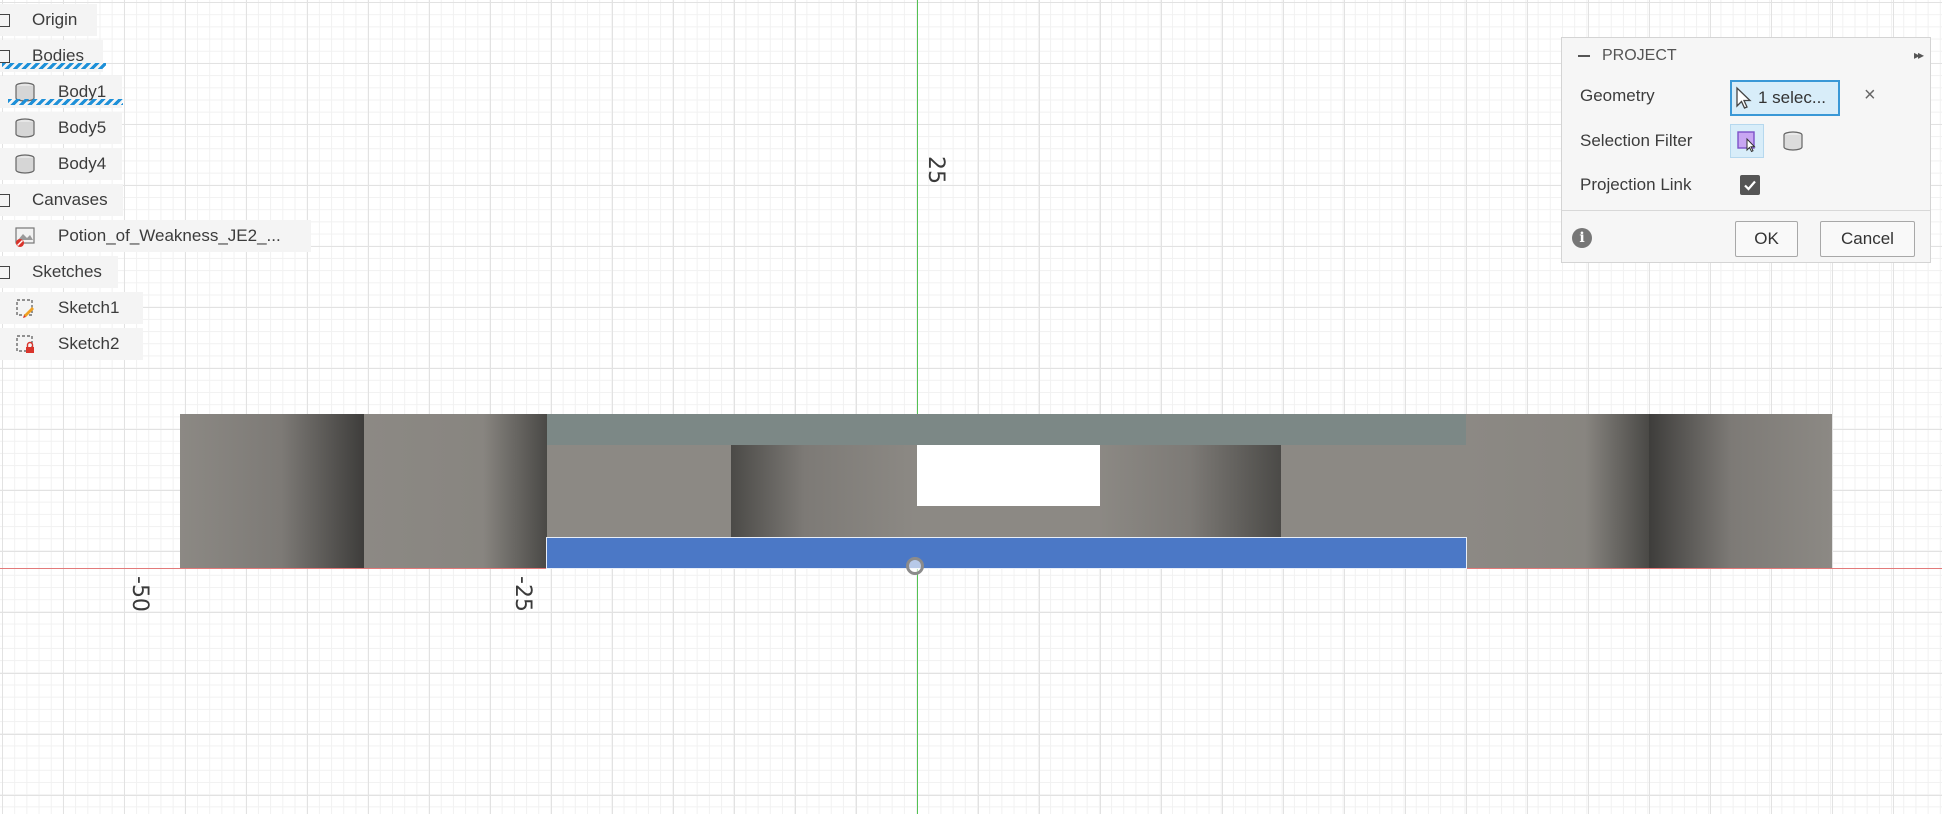  I want to click on body-block-inner-right, so click(1189, 491).